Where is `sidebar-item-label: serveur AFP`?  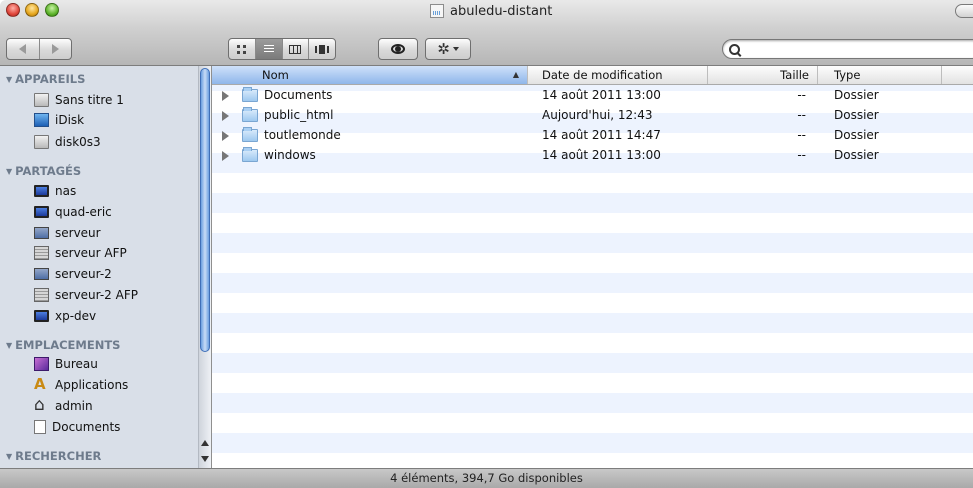 sidebar-item-label: serveur AFP is located at coordinates (91, 253).